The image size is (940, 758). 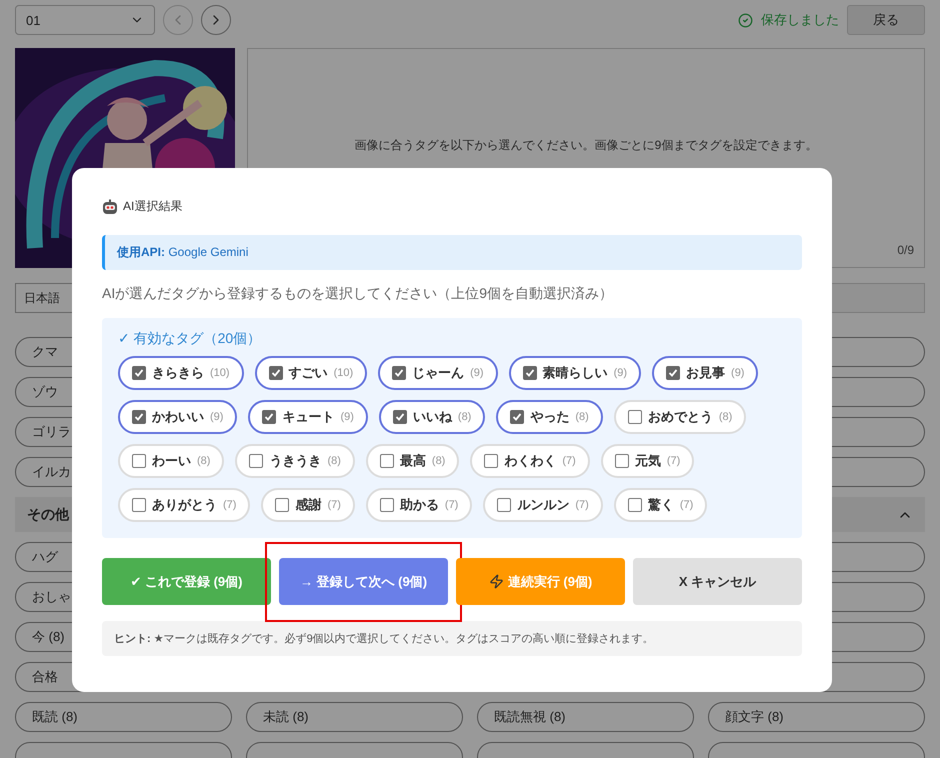 What do you see at coordinates (585, 717) in the screenshot?
I see `tag-pill: 既読無視 (8)` at bounding box center [585, 717].